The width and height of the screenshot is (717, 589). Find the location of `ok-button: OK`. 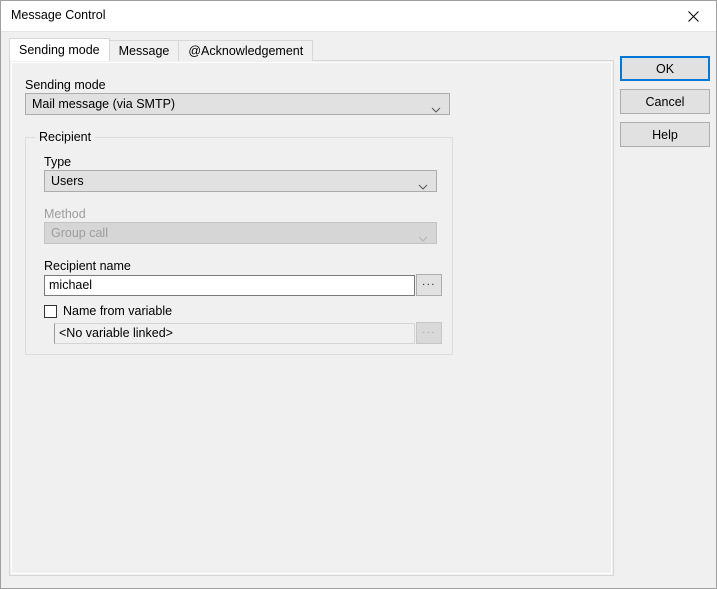

ok-button: OK is located at coordinates (665, 68).